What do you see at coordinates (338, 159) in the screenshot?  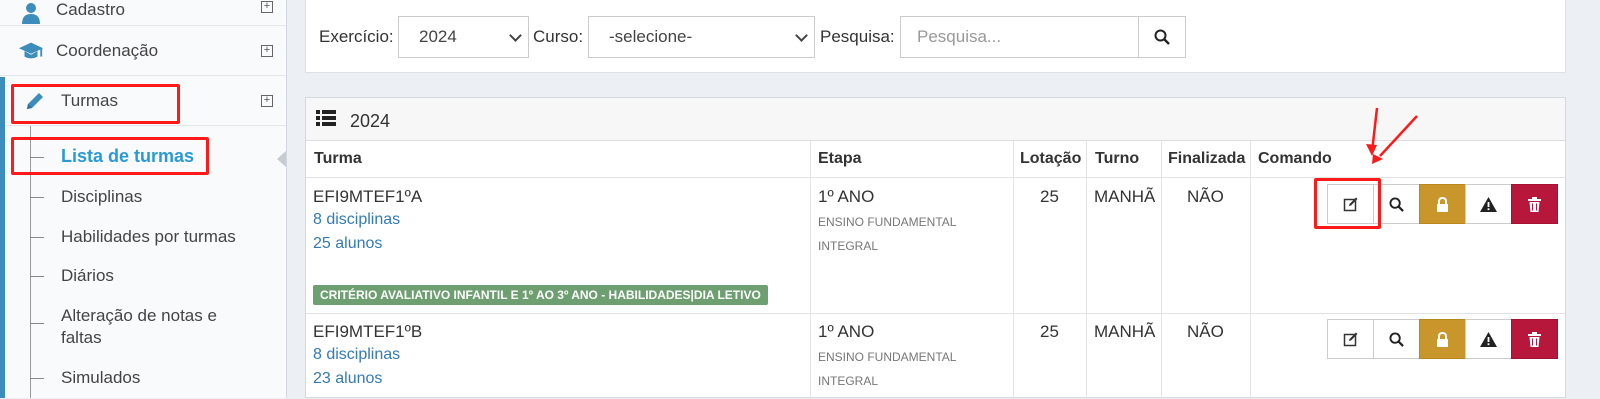 I see `column-header-turma: Turma` at bounding box center [338, 159].